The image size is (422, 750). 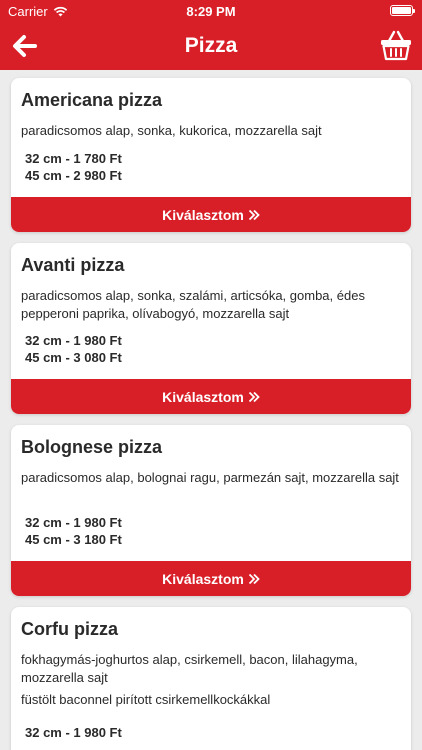 I want to click on page-title: Pizza, so click(x=211, y=45).